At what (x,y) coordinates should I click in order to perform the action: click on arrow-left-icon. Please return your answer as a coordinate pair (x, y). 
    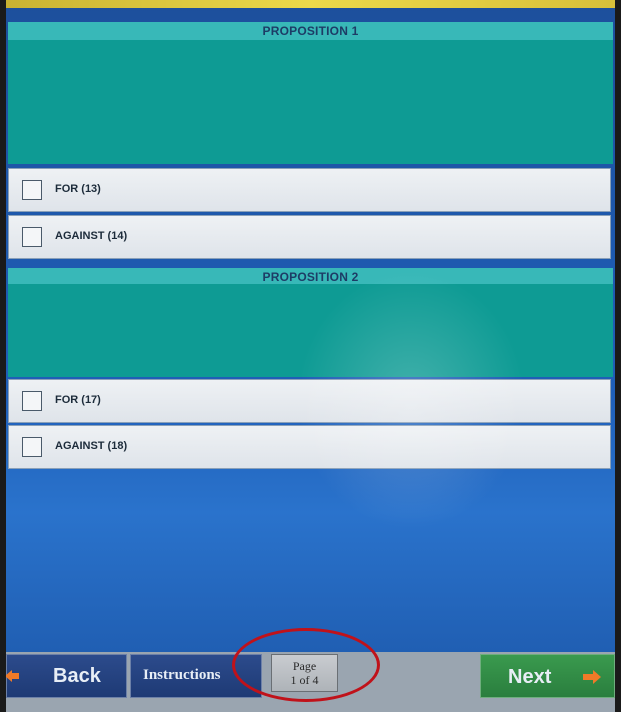
    Looking at the image, I should click on (12, 676).